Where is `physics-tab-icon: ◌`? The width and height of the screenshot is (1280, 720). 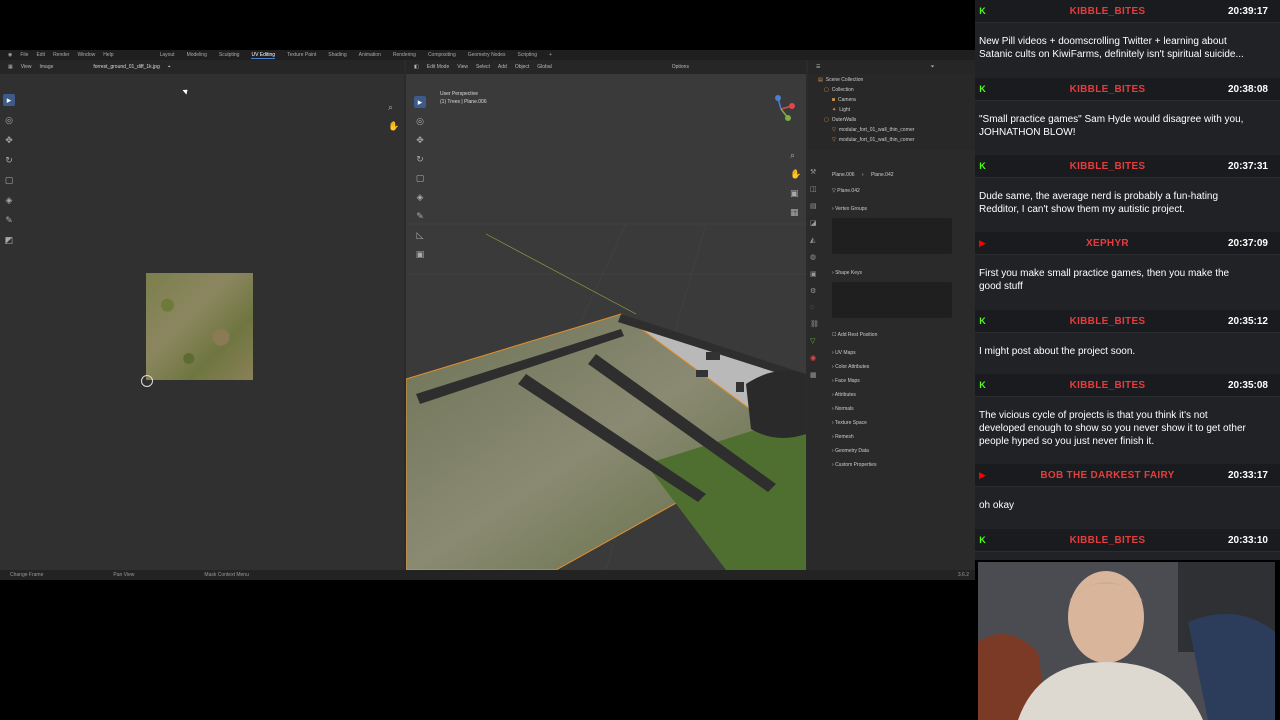 physics-tab-icon: ◌ is located at coordinates (816, 307).